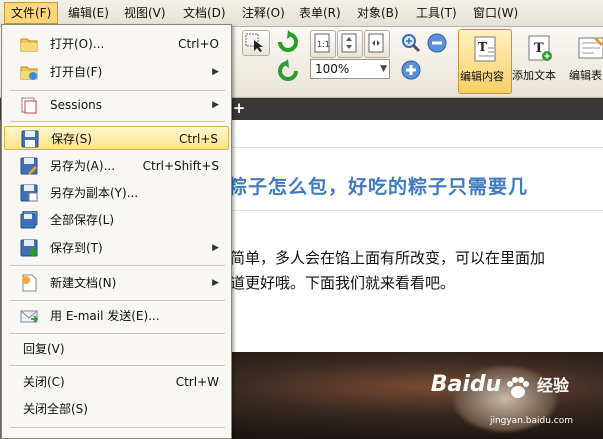 The height and width of the screenshot is (439, 603). I want to click on edit-form-button: 编辑表, so click(584, 60).